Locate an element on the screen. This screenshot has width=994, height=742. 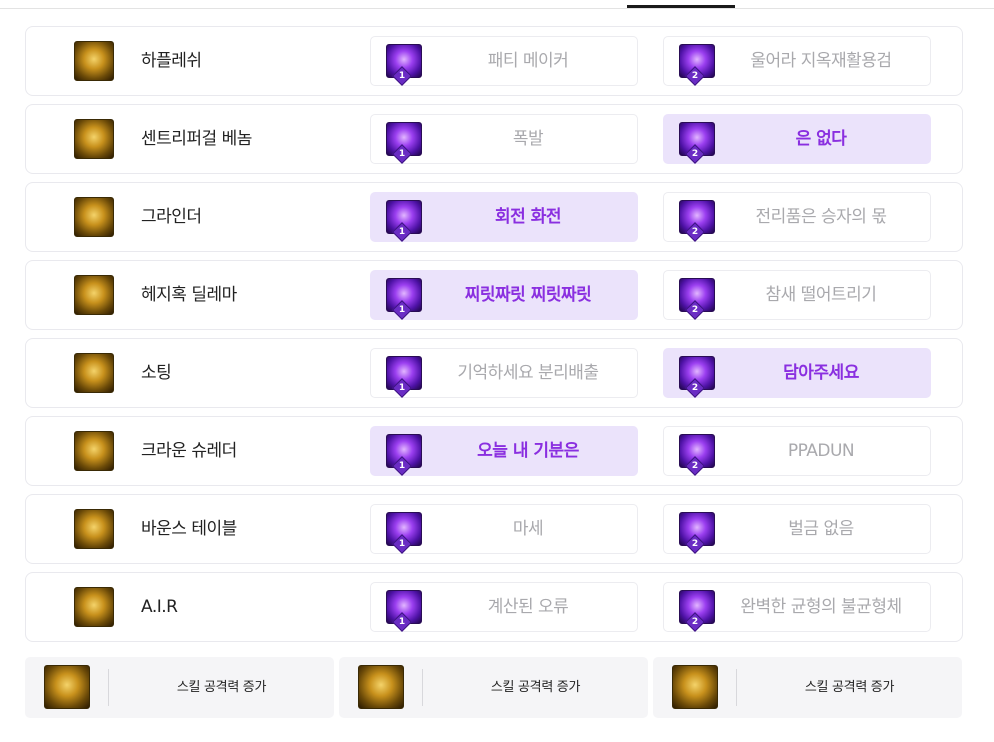
active-tab-indicator is located at coordinates (681, 6).